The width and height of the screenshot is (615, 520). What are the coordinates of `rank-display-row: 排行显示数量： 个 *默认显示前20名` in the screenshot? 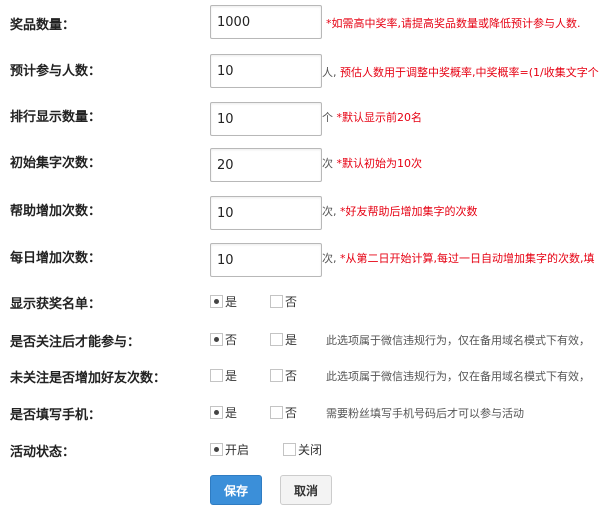 It's located at (307, 118).